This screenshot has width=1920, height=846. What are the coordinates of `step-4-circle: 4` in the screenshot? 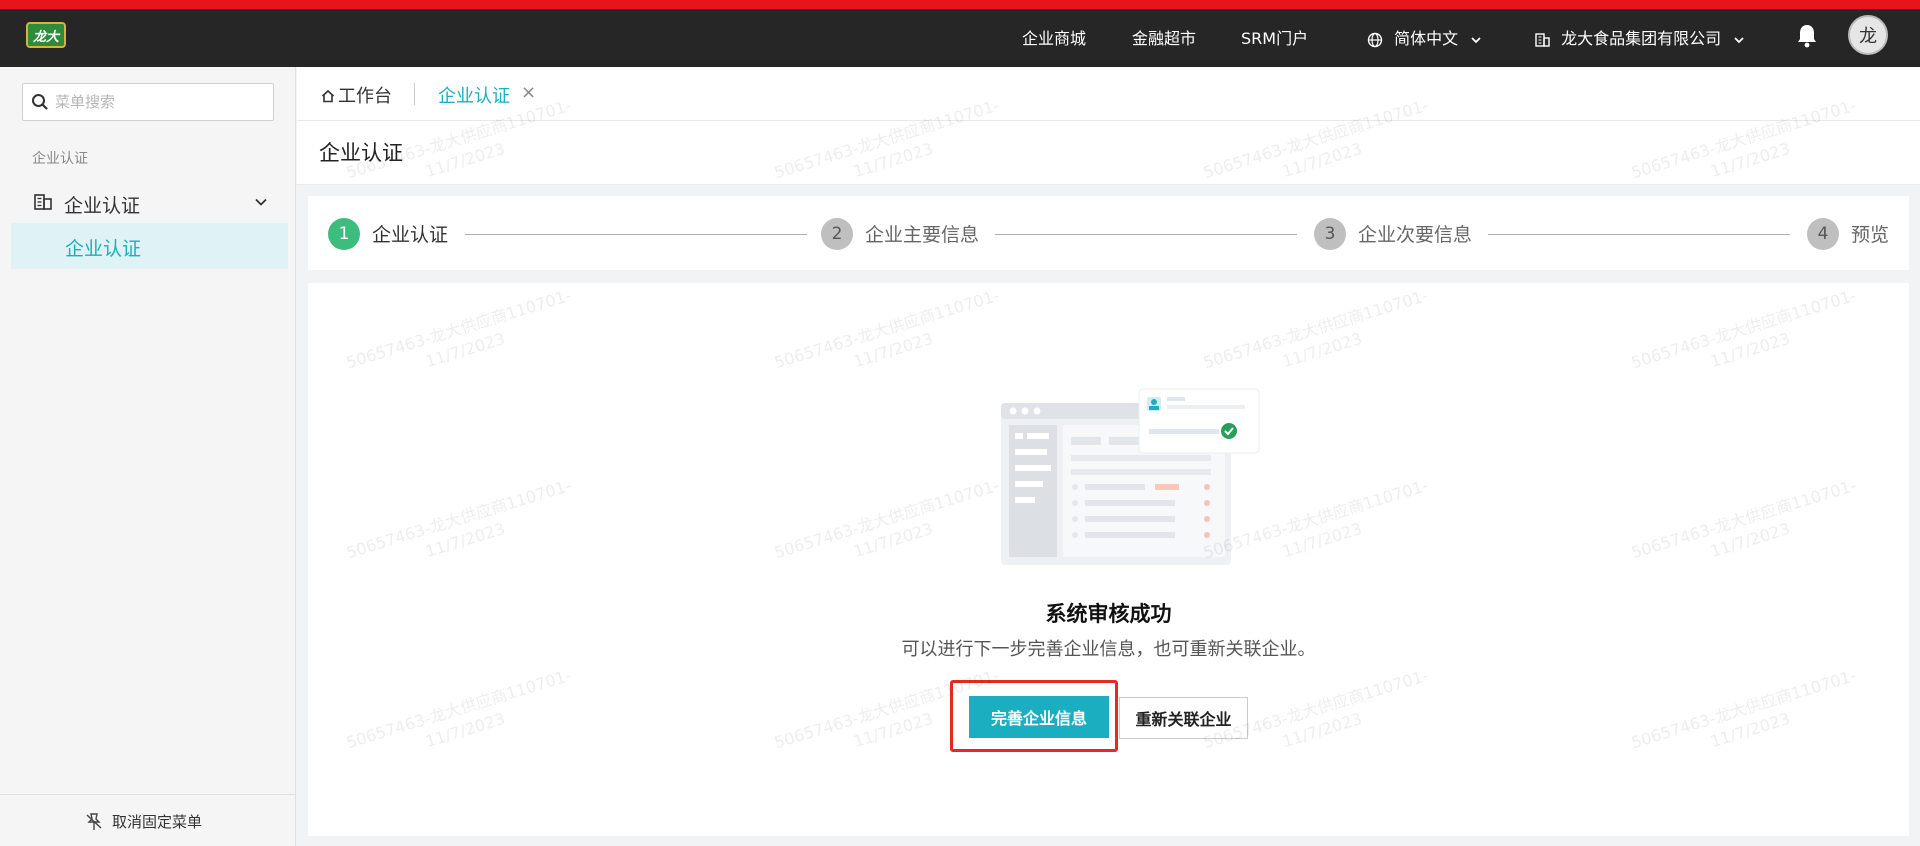 It's located at (1823, 234).